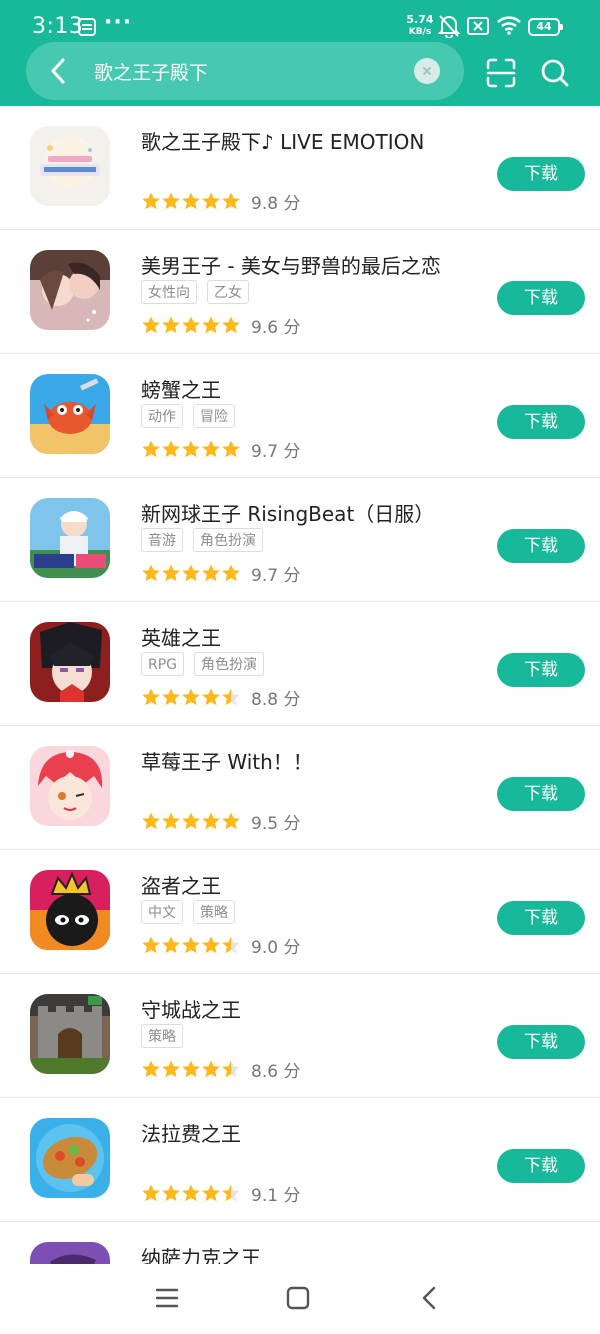 Image resolution: width=600 pixels, height=1334 pixels. Describe the element at coordinates (300, 1243) in the screenshot. I see `app-list-item: 纳萨力克之王` at that location.